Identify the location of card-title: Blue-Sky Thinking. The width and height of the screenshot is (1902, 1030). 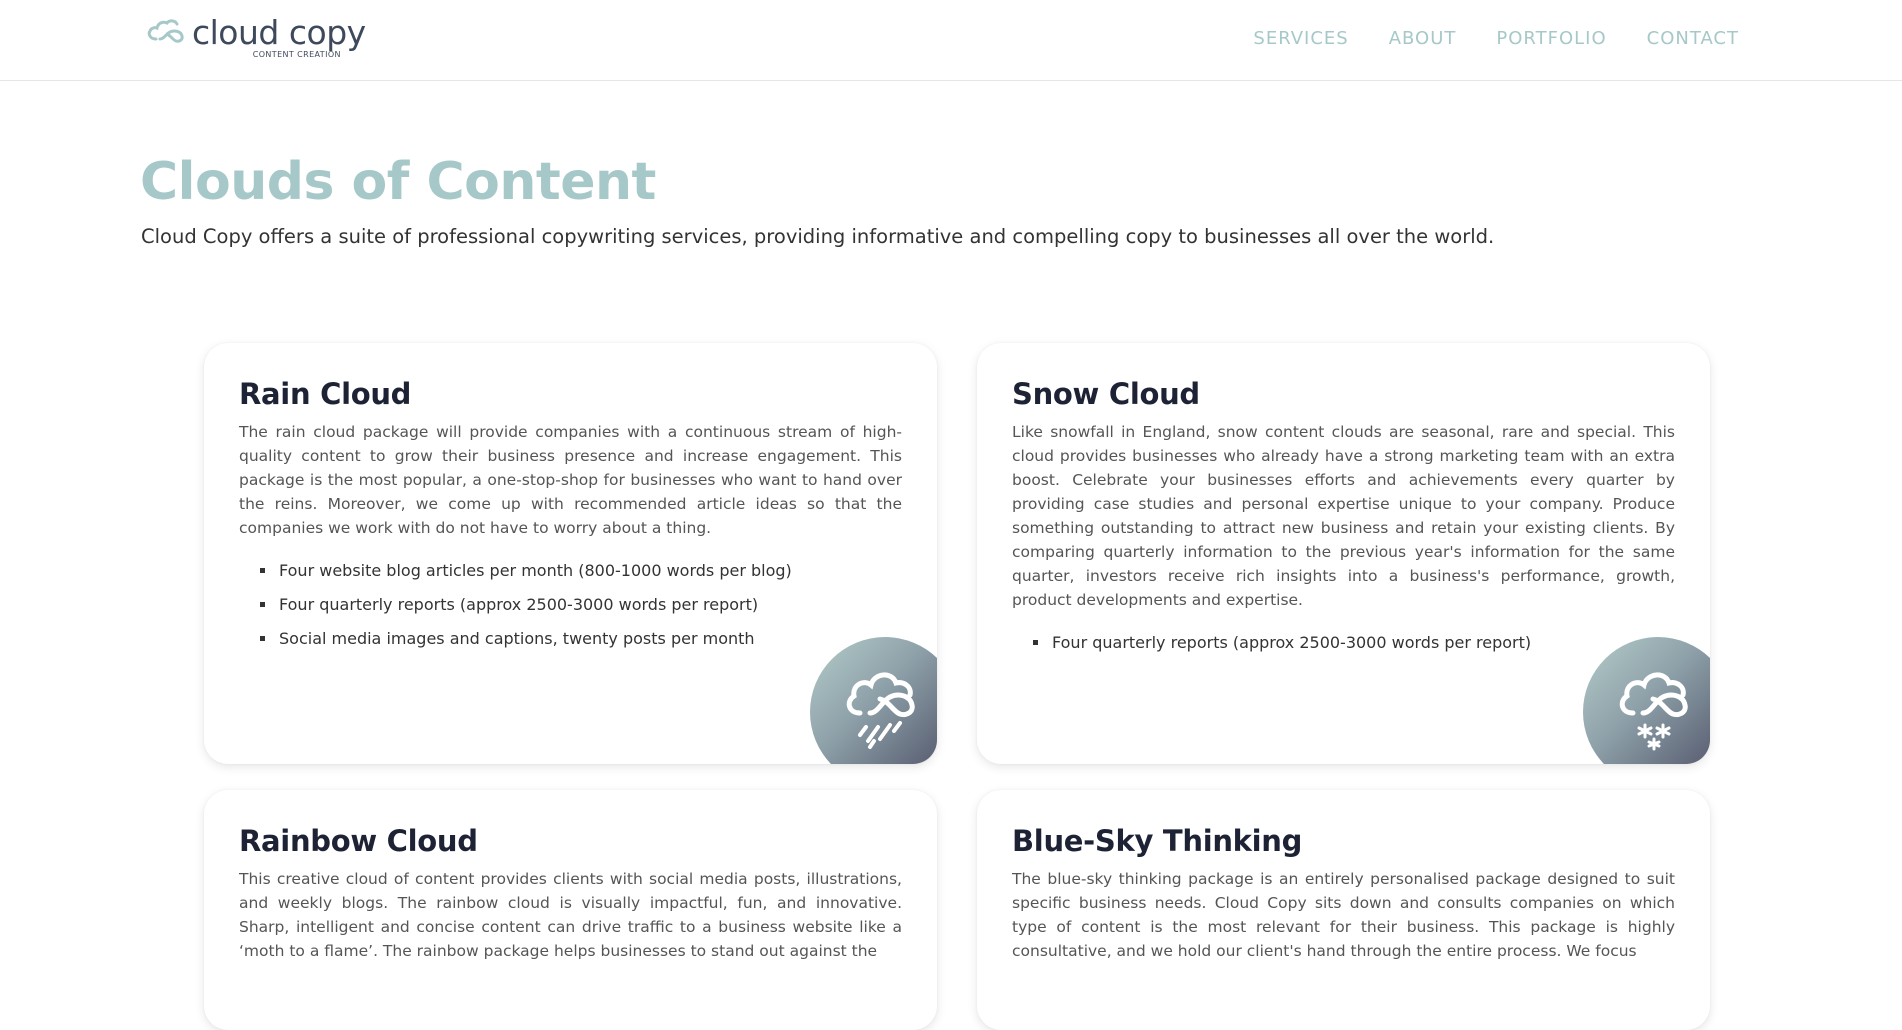
(1157, 841).